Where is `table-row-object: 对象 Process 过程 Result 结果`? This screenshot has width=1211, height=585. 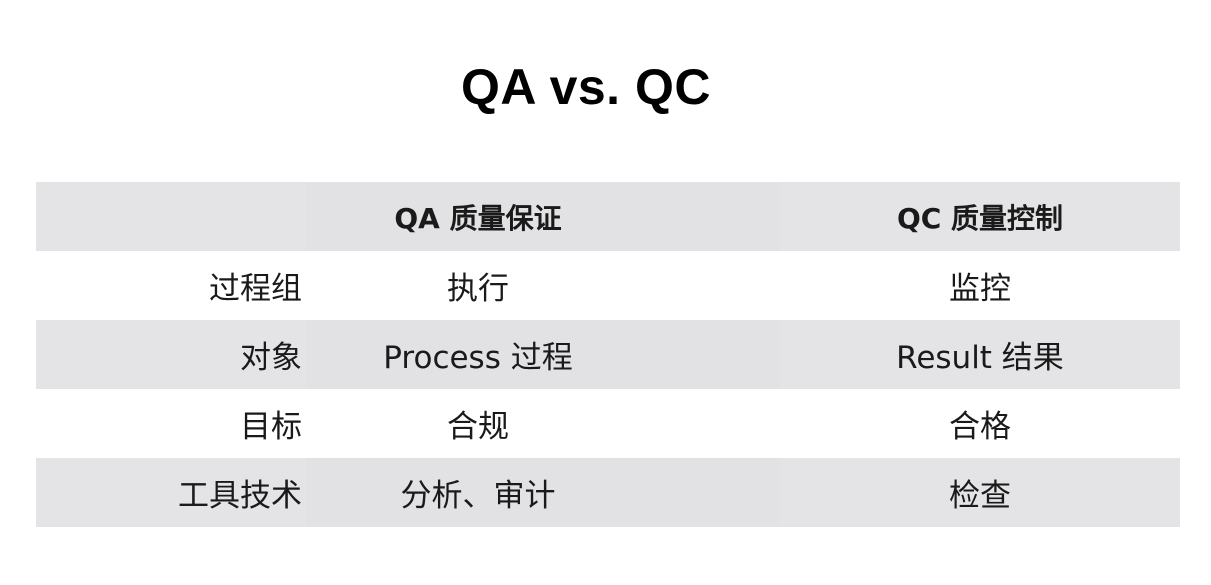
table-row-object: 对象 Process 过程 Result 结果 is located at coordinates (608, 354).